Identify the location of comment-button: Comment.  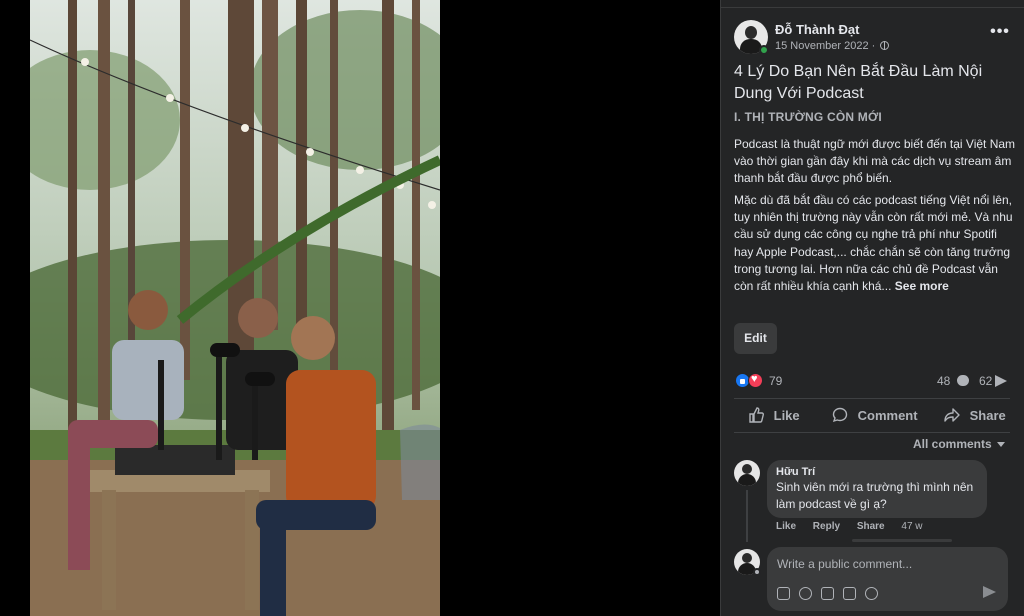
(875, 416).